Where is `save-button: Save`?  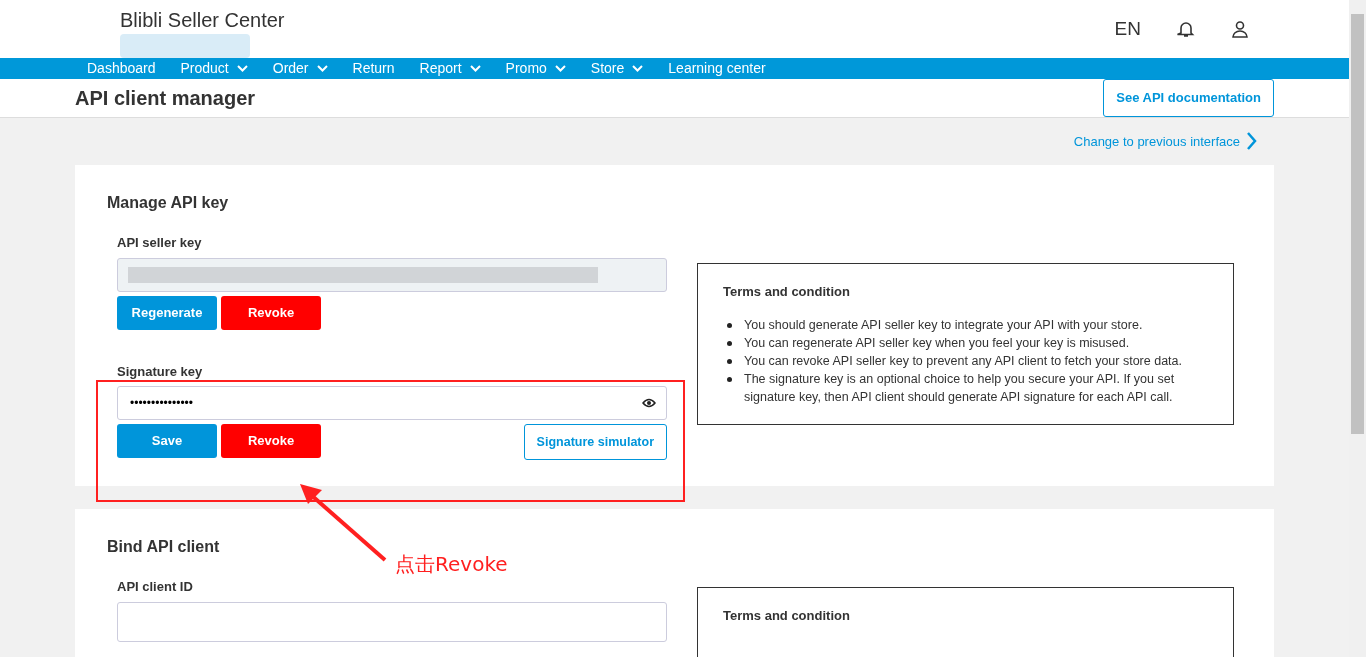
save-button: Save is located at coordinates (167, 441).